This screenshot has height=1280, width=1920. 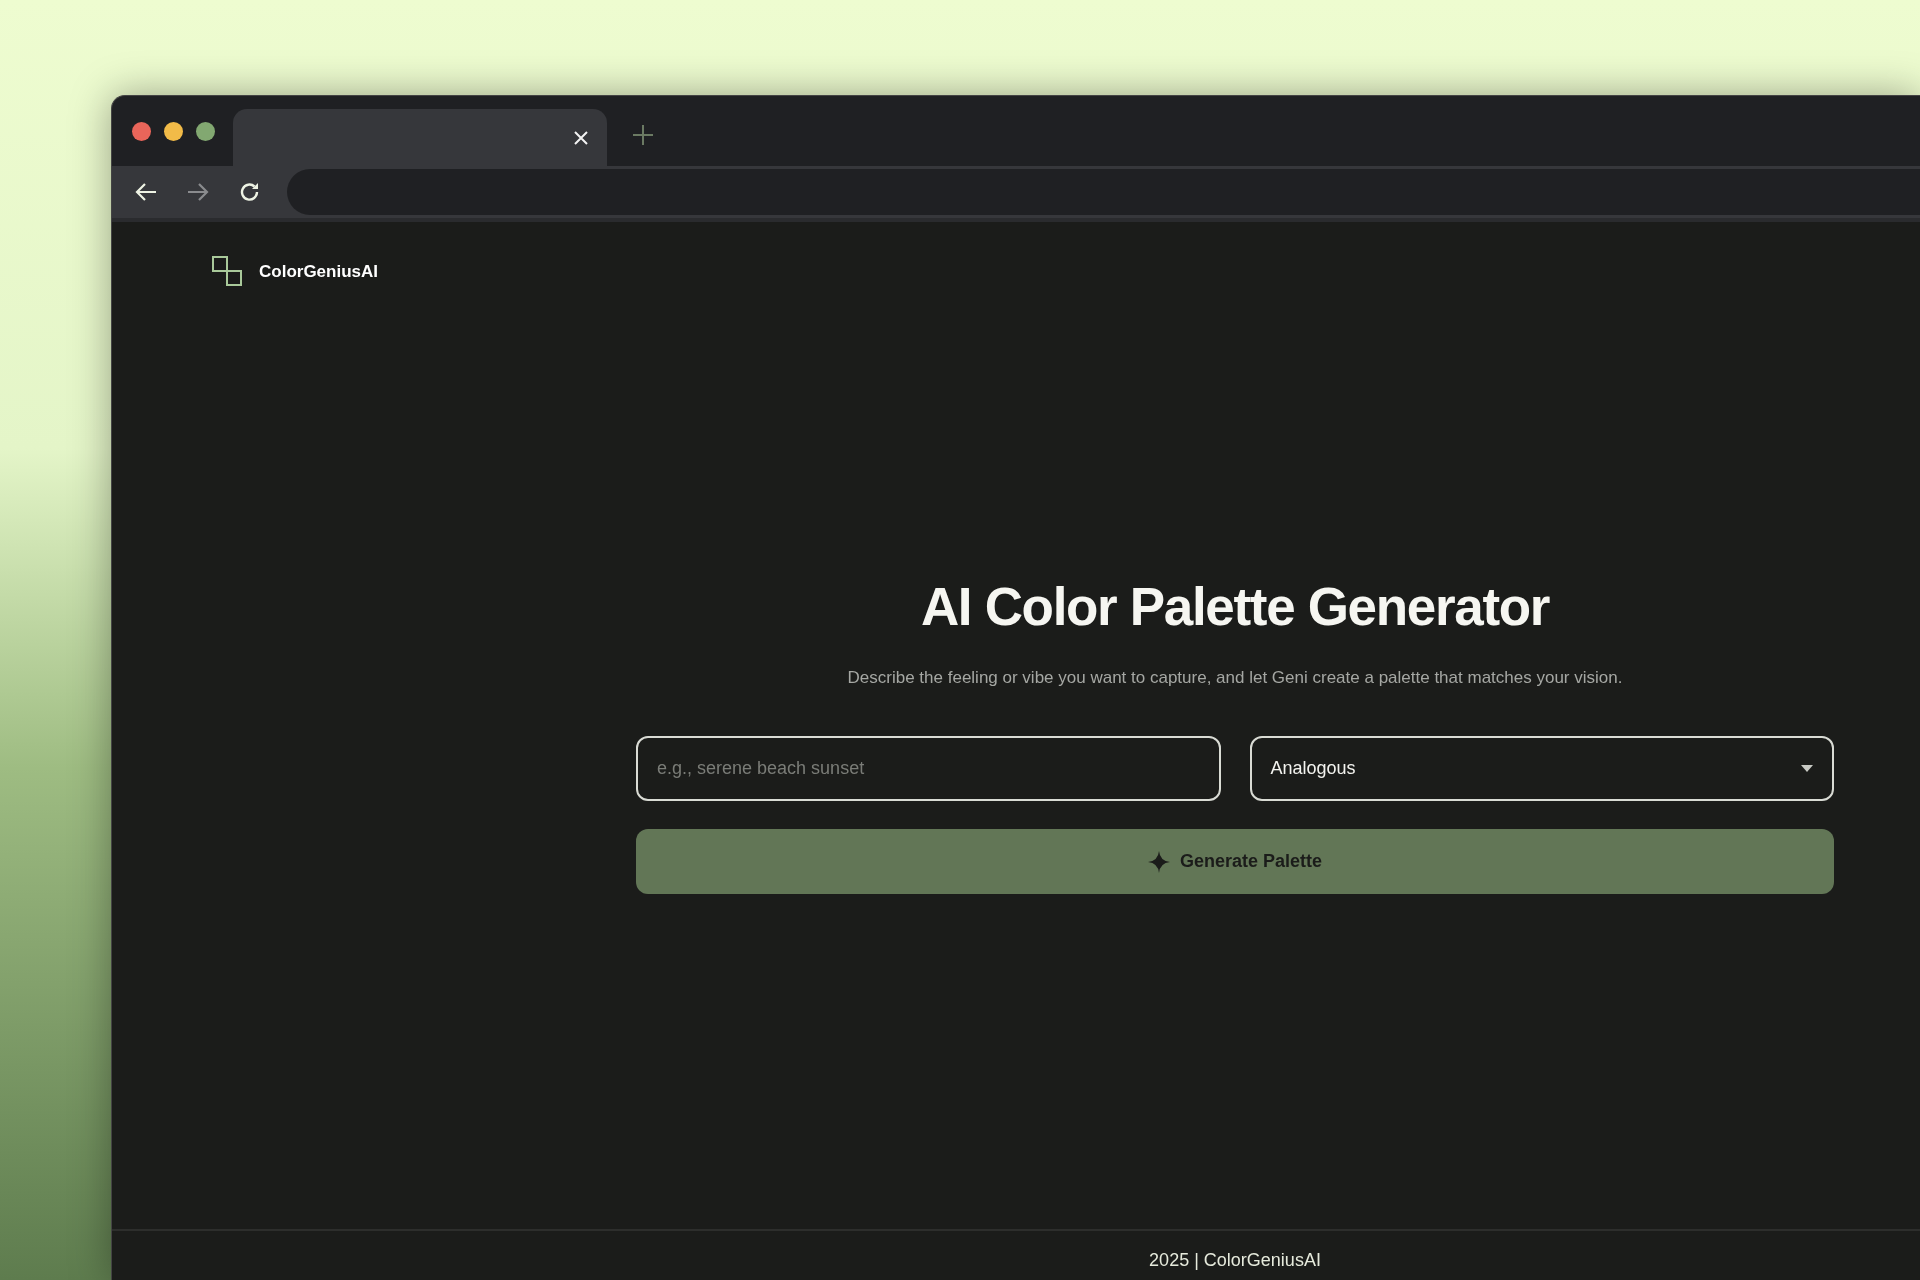 What do you see at coordinates (318, 271) in the screenshot?
I see `brand-name: ColorGeniusAI` at bounding box center [318, 271].